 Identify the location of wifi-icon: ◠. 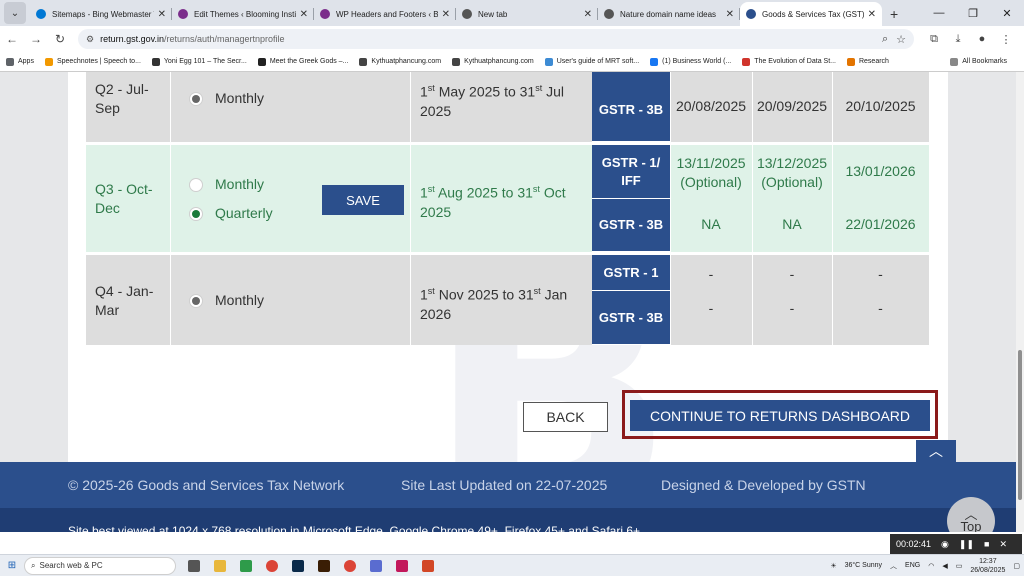
(931, 566).